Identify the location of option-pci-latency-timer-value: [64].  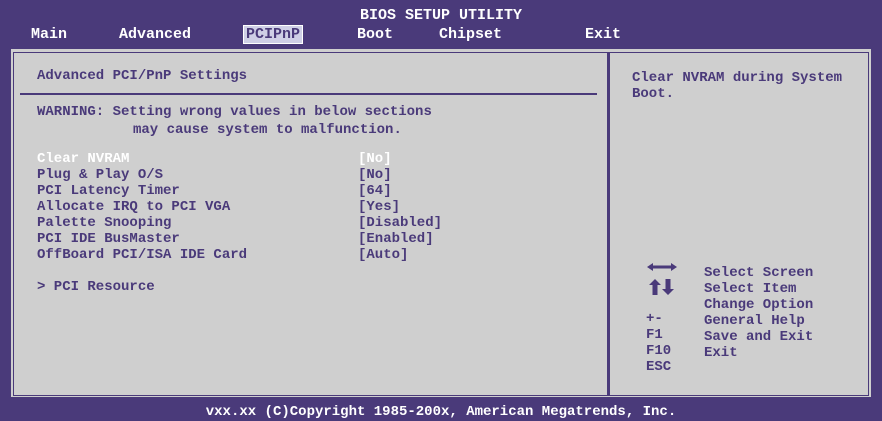
(375, 191).